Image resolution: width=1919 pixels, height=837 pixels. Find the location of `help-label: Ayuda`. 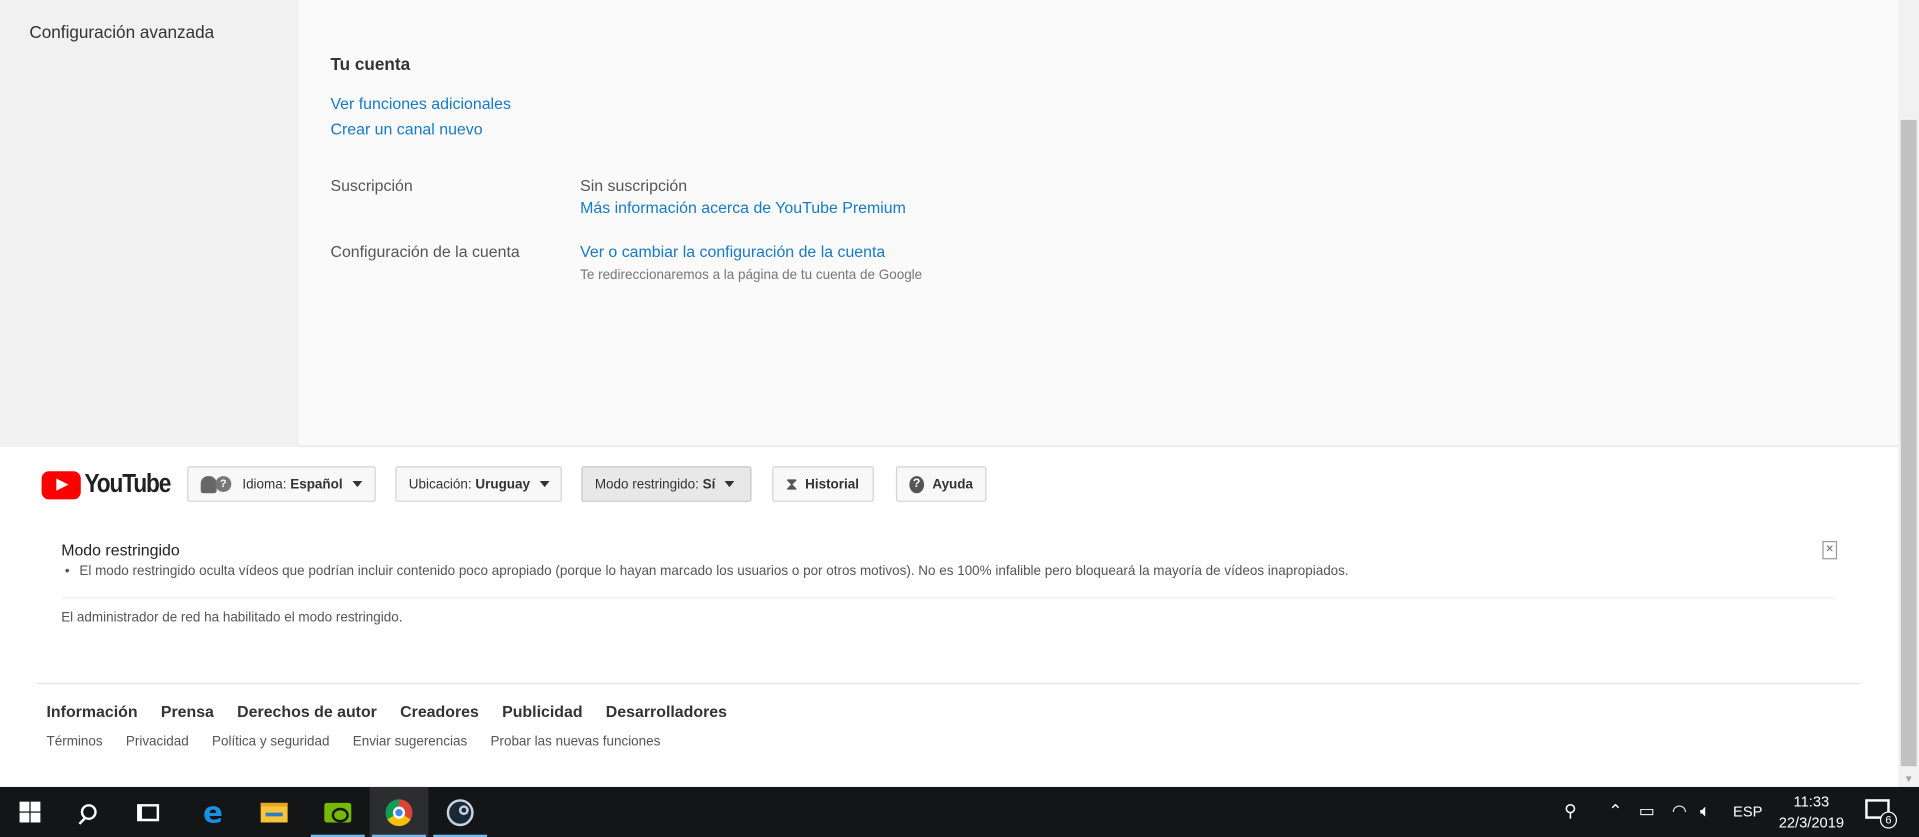

help-label: Ayuda is located at coordinates (953, 484).